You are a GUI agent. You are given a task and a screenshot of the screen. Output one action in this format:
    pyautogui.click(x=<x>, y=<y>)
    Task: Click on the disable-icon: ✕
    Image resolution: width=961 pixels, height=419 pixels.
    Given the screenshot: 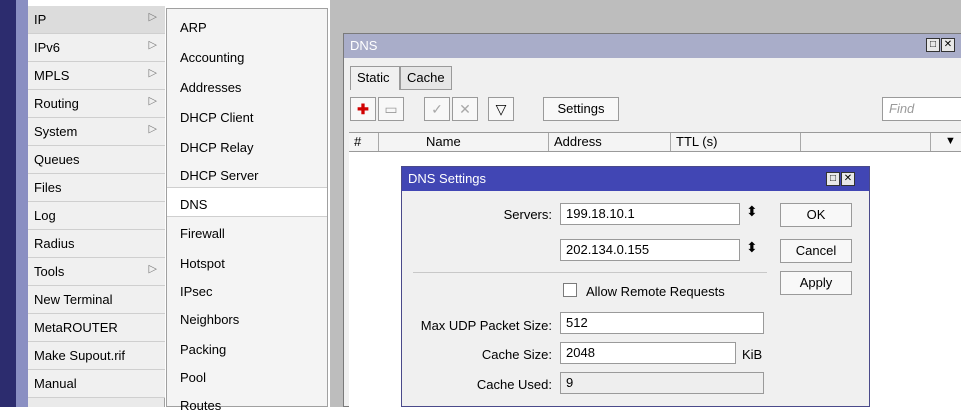 What is the action you would take?
    pyautogui.click(x=465, y=109)
    